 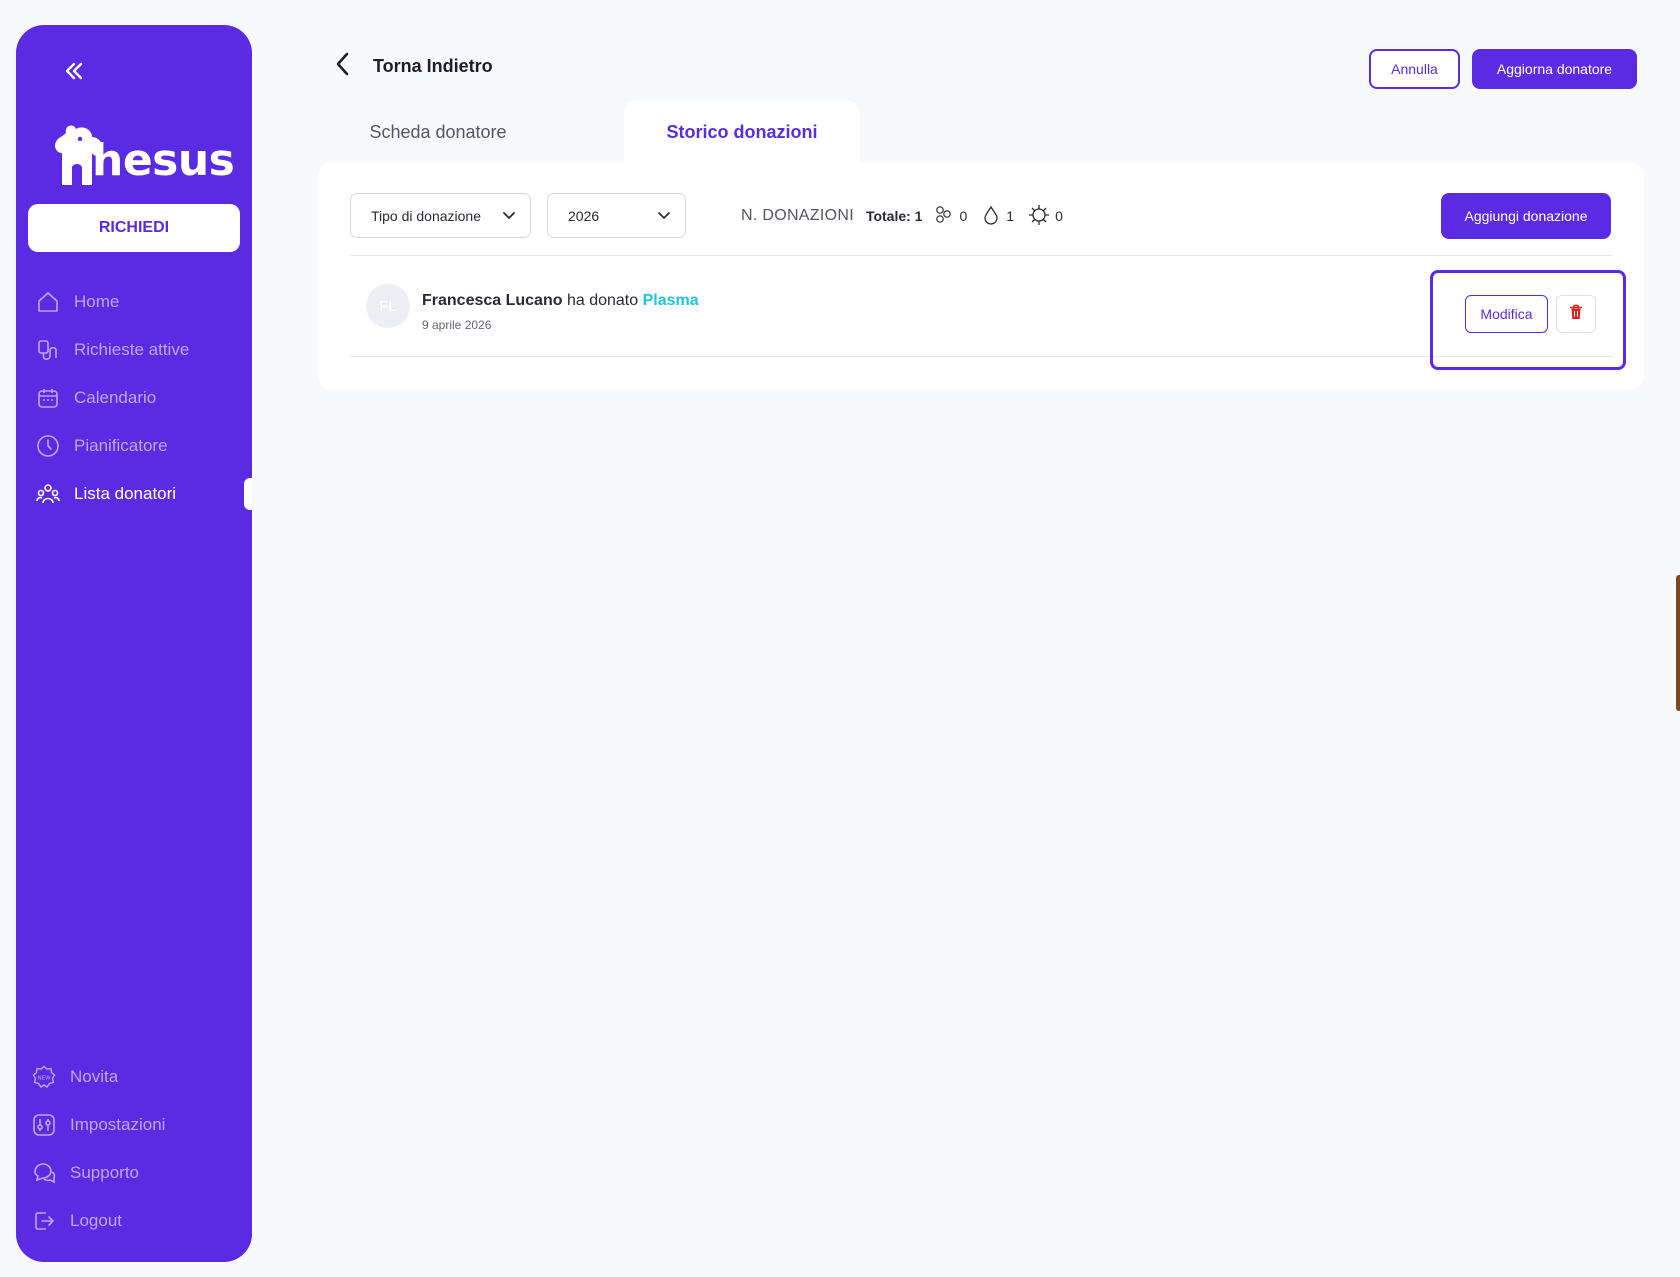 I want to click on logout-icon, so click(x=44, y=1221).